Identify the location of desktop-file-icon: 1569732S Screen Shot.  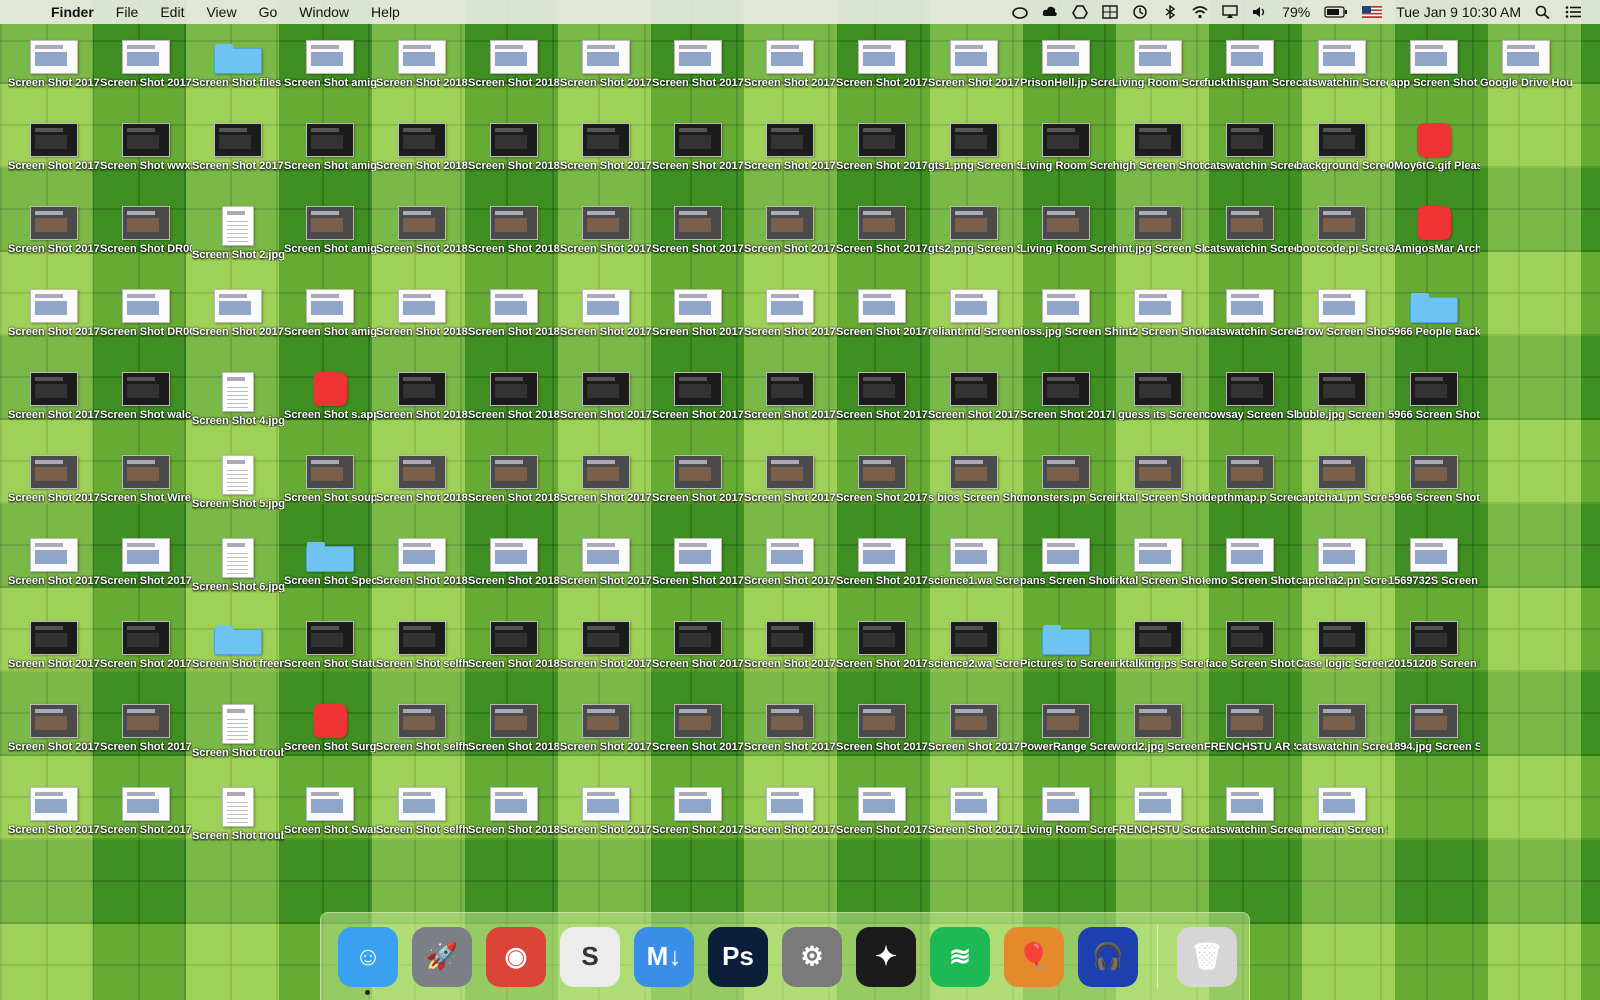
(1434, 574).